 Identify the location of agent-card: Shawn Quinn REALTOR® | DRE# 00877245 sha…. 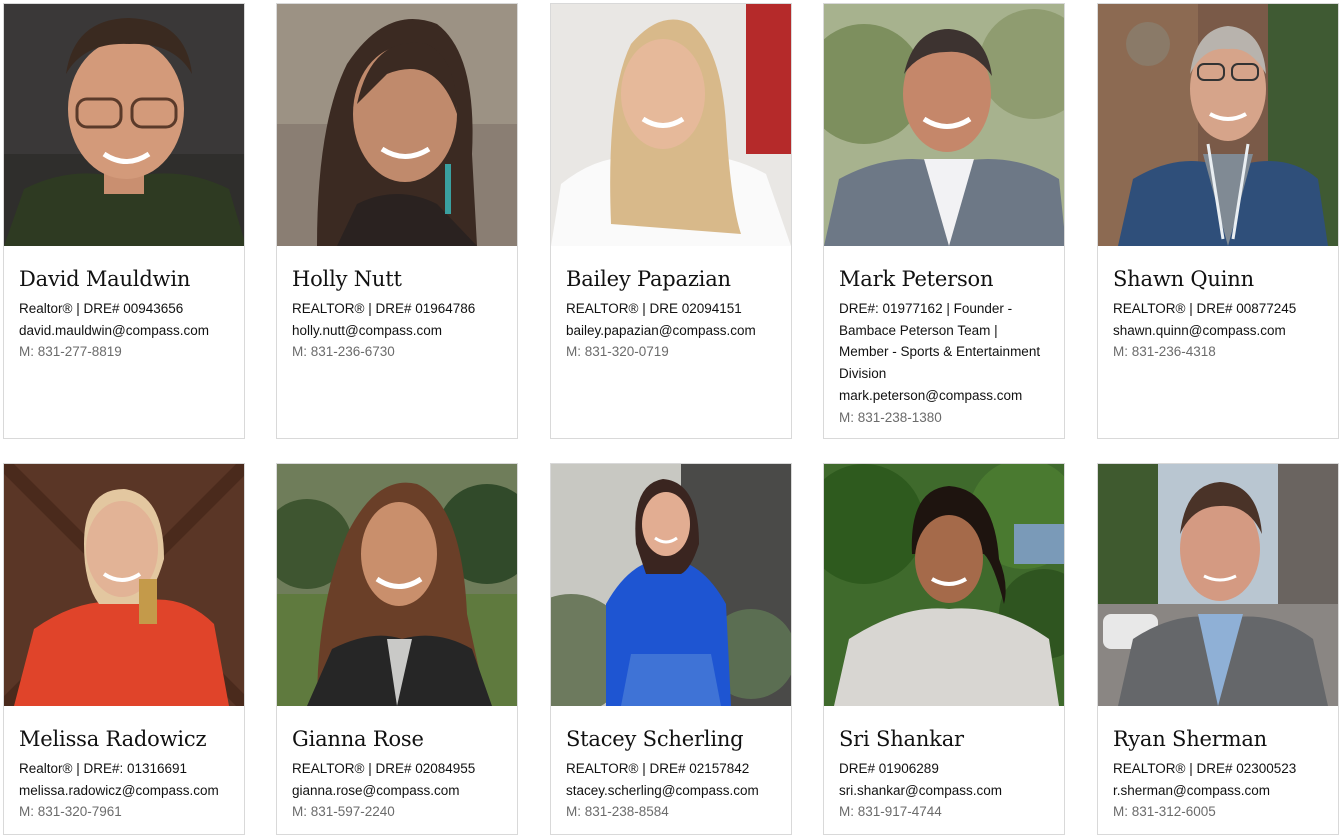
(1218, 221).